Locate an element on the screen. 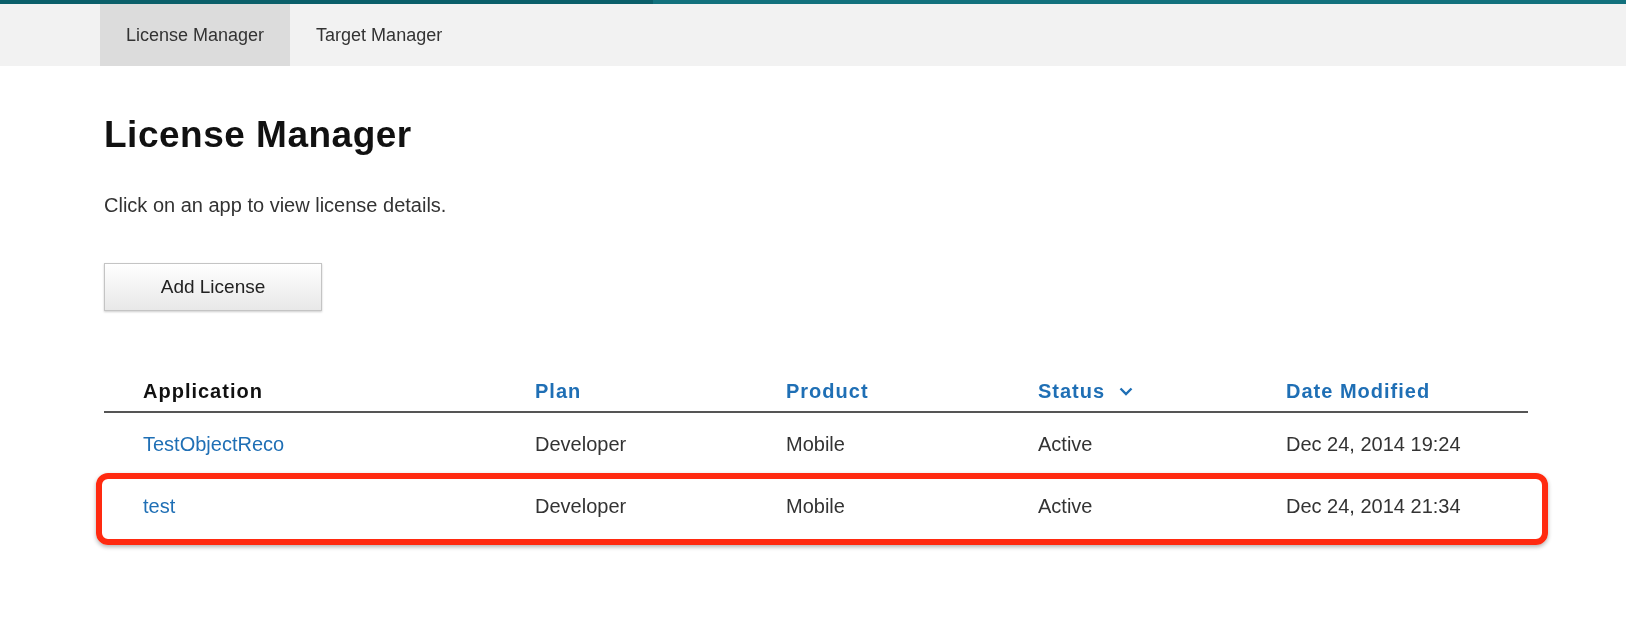  nav-tab: Target Manager is located at coordinates (379, 35).